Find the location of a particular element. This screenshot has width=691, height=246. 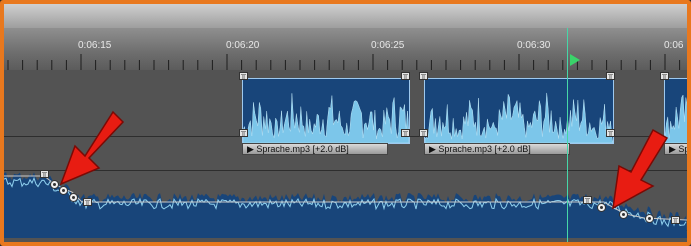

playhead-marker-icon is located at coordinates (575, 60).